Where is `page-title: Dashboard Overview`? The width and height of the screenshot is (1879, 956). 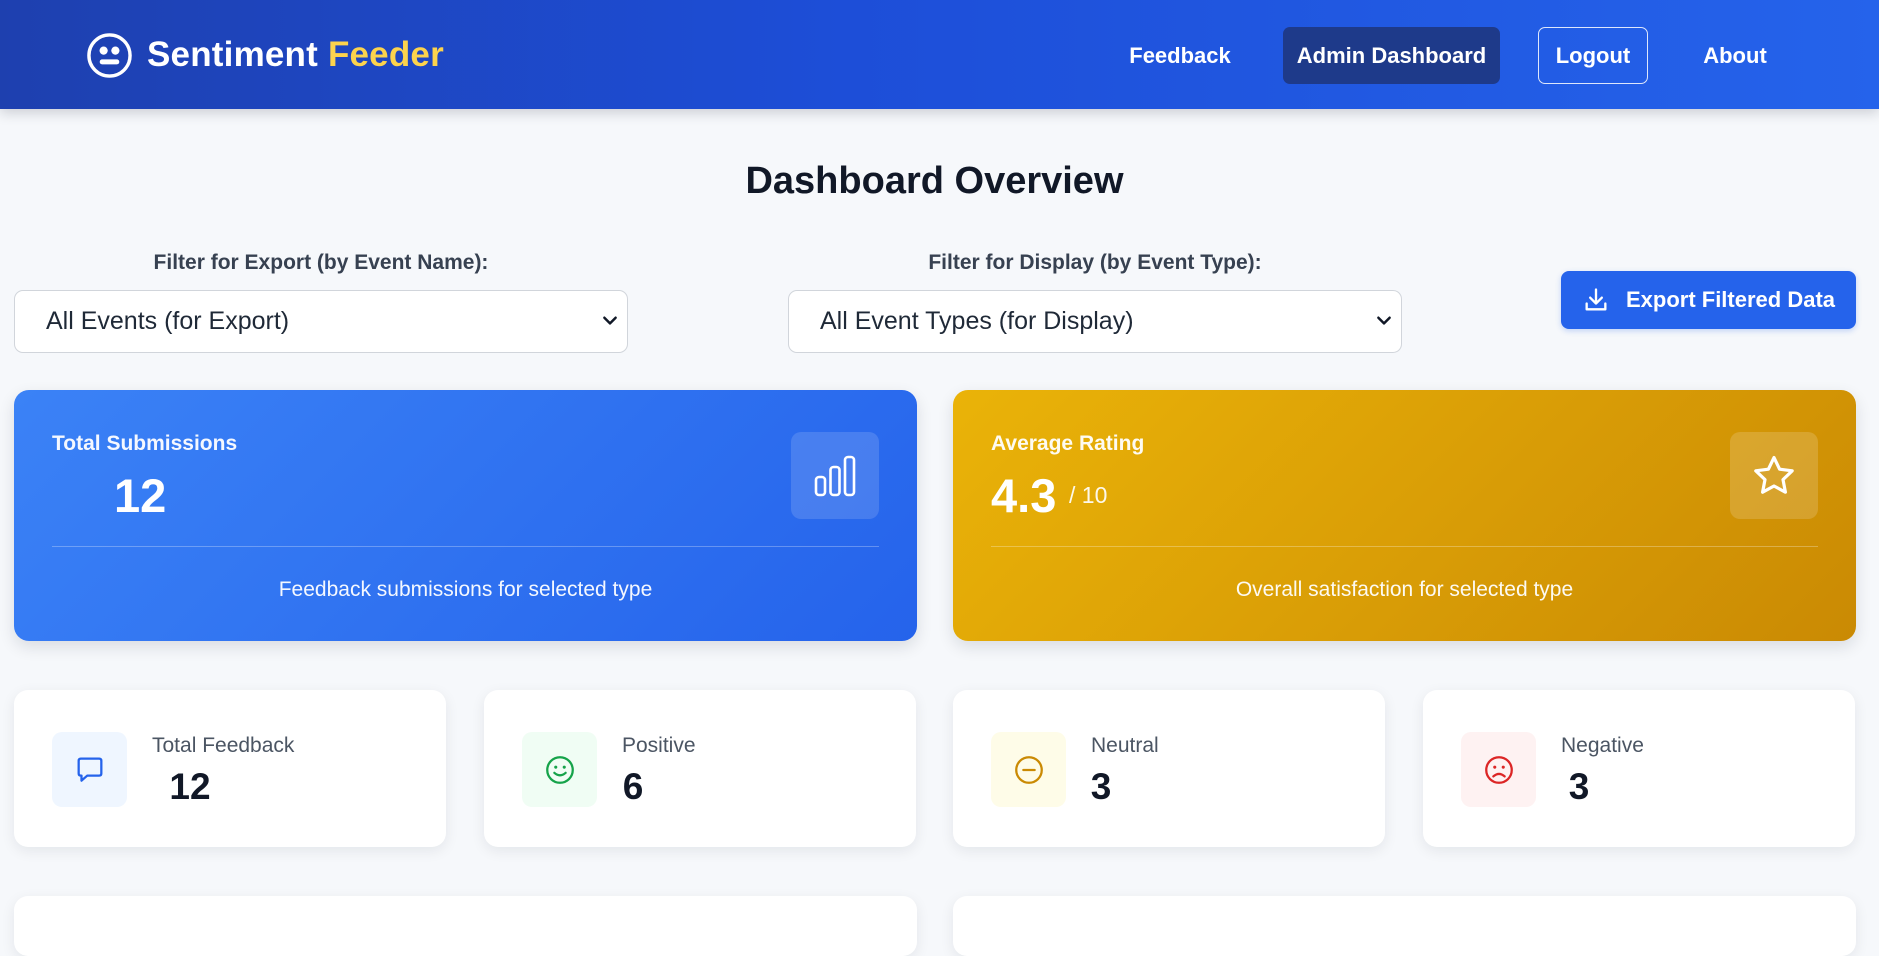 page-title: Dashboard Overview is located at coordinates (934, 181).